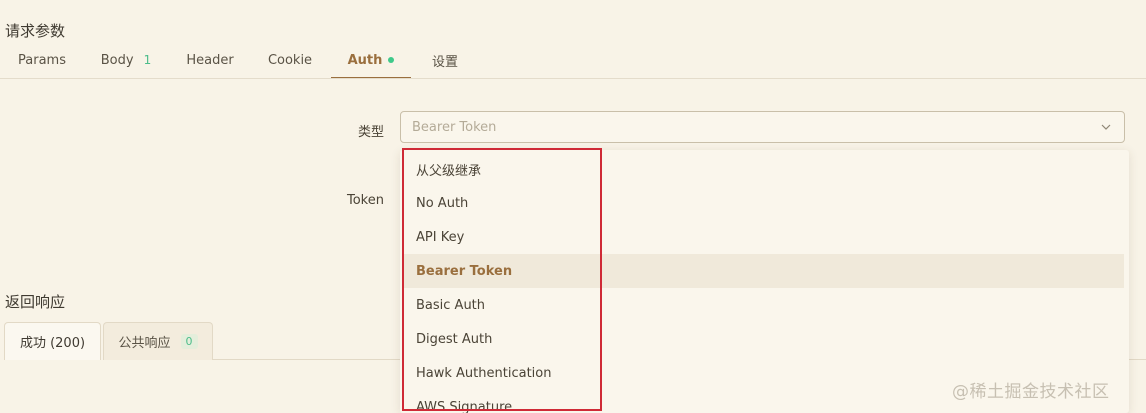 This screenshot has height=413, width=1146. Describe the element at coordinates (147, 60) in the screenshot. I see `body-count-badge: 1` at that location.